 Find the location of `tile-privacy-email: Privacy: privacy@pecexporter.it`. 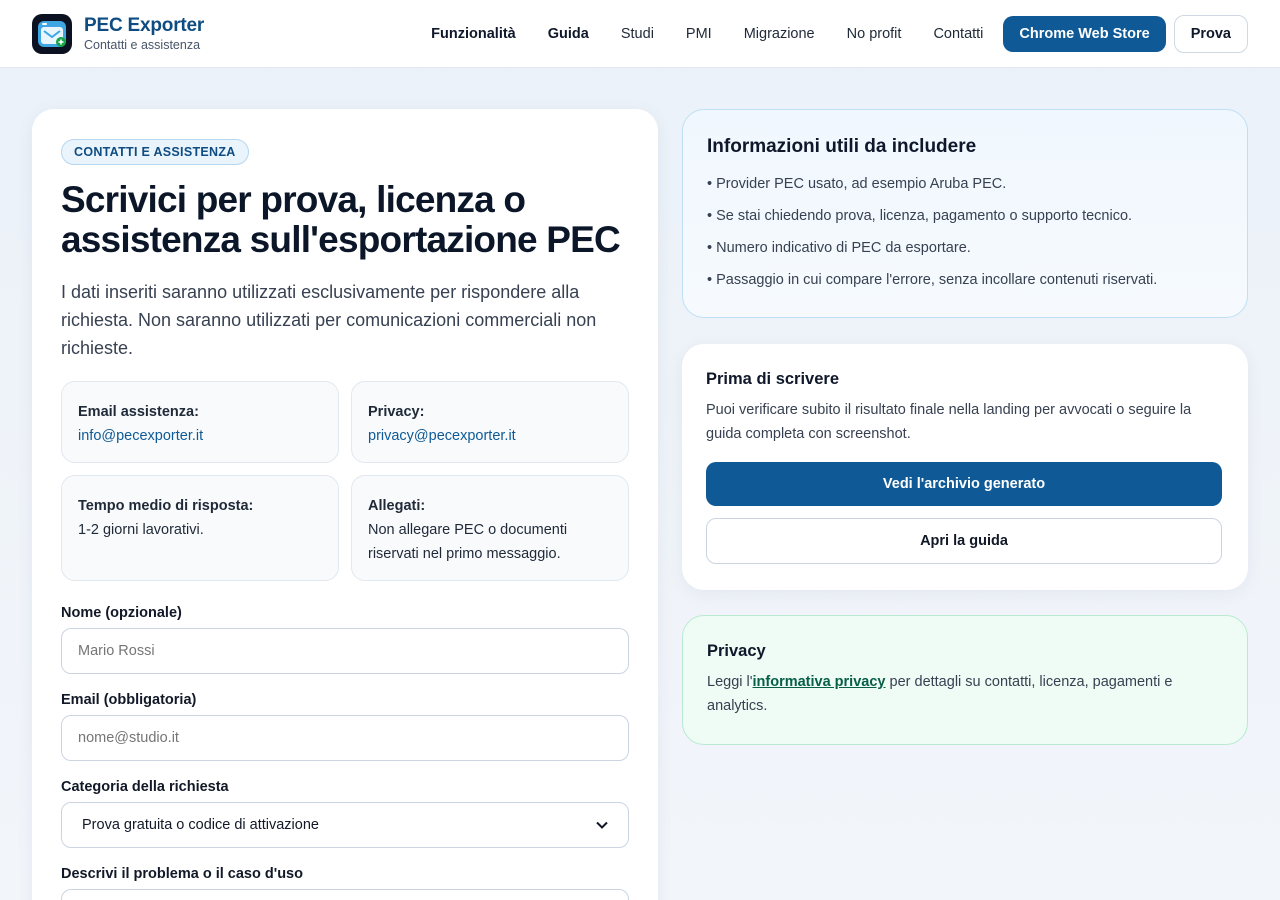

tile-privacy-email: Privacy: privacy@pecexporter.it is located at coordinates (490, 422).